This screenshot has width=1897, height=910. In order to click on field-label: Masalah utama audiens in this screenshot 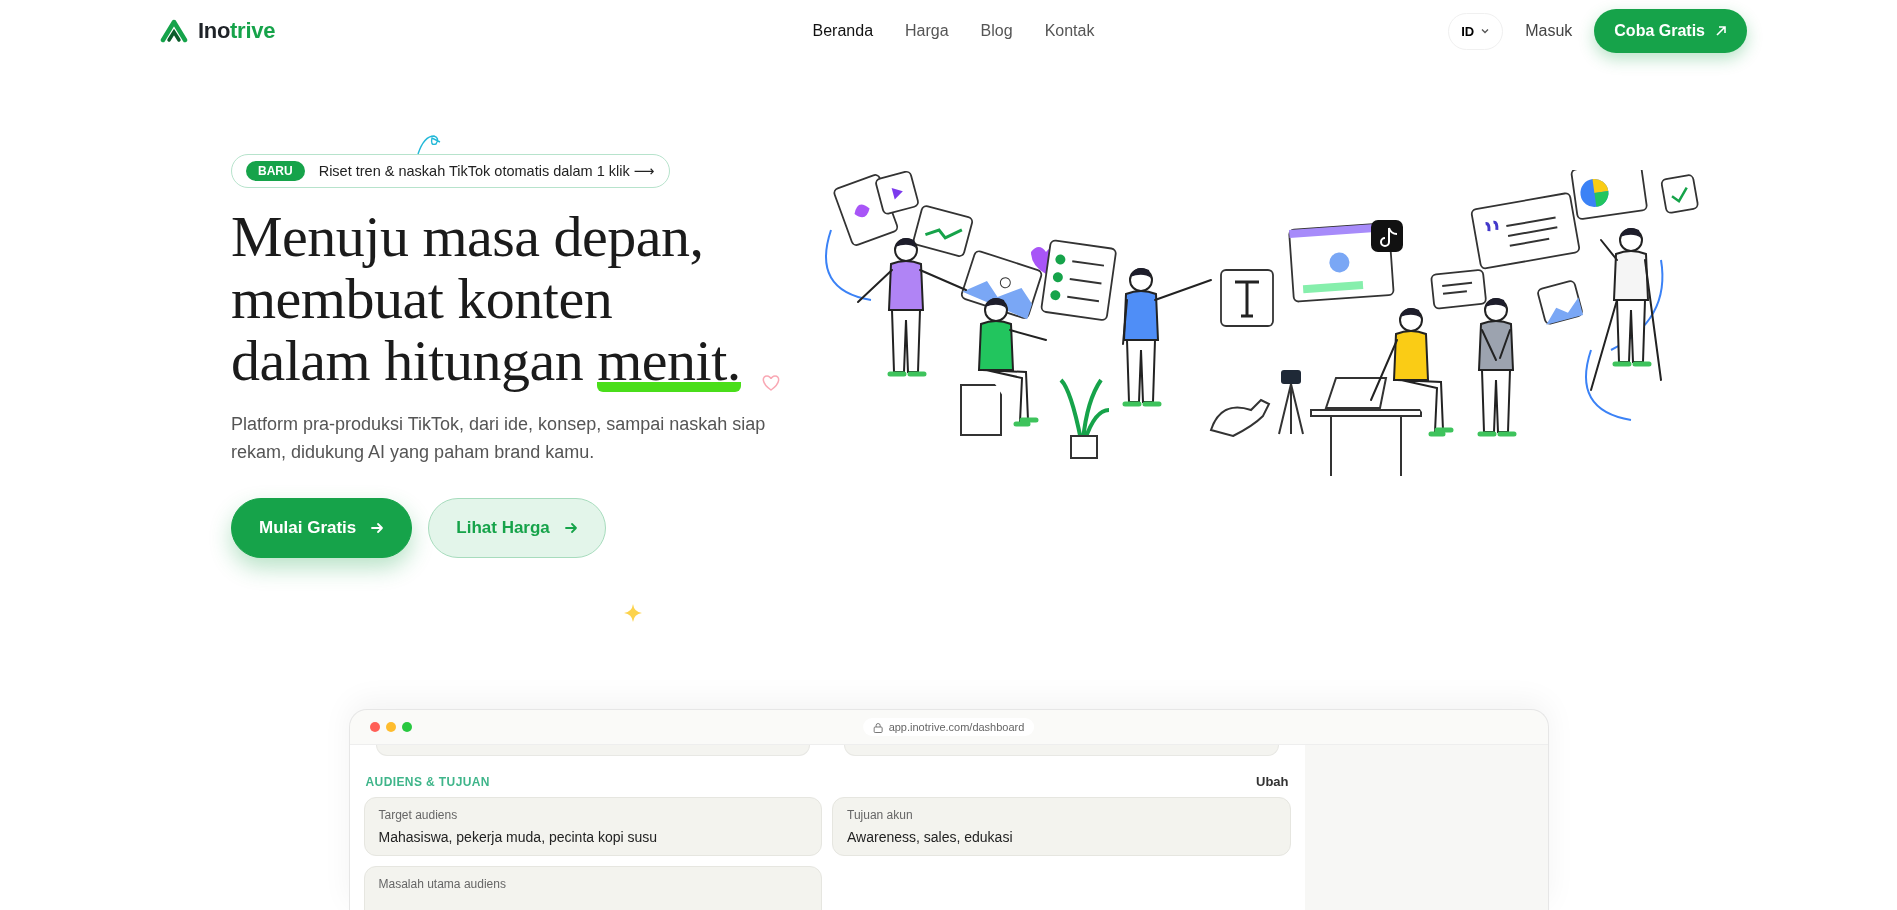, I will do `click(442, 884)`.